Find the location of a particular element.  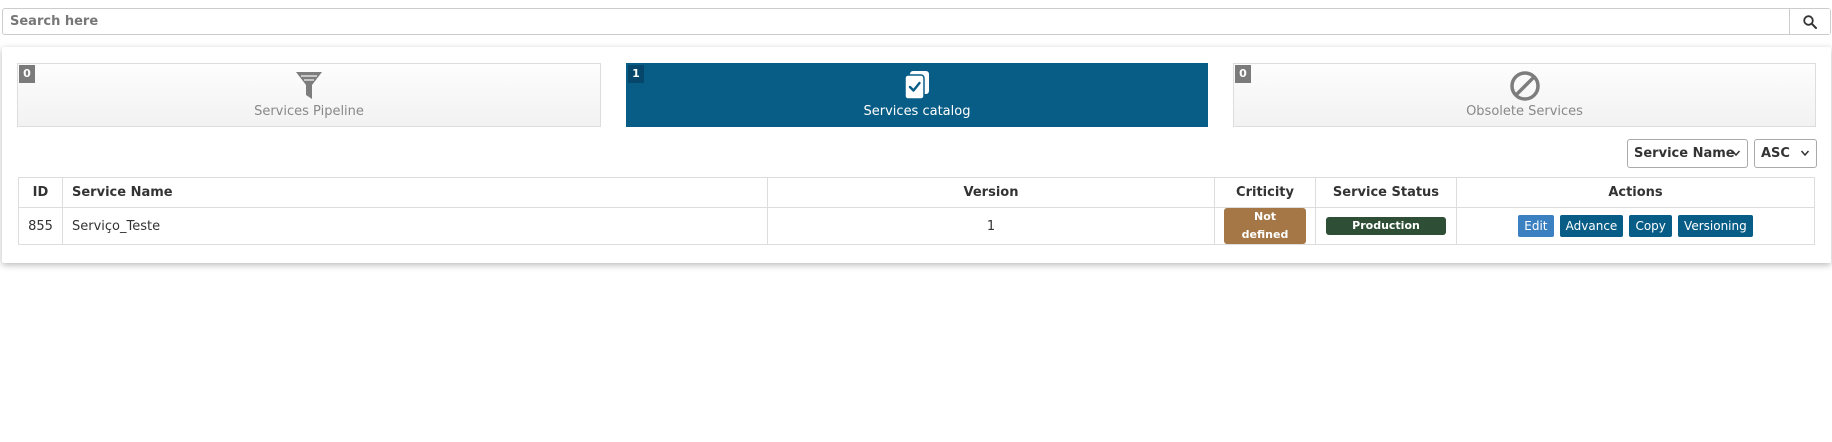

prohibited-icon is located at coordinates (1524, 86).